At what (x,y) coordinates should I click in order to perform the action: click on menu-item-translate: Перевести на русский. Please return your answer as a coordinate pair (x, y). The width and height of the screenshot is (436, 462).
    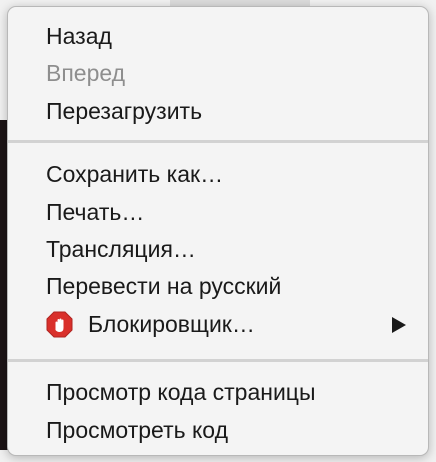
    Looking at the image, I should click on (218, 286).